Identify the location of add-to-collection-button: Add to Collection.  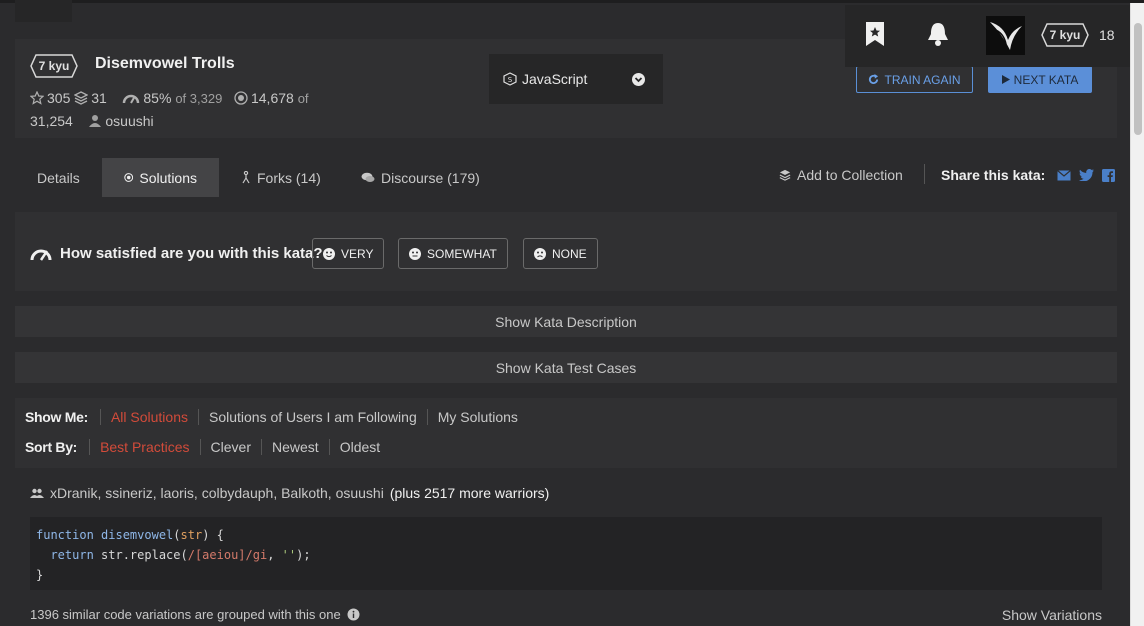
(841, 175).